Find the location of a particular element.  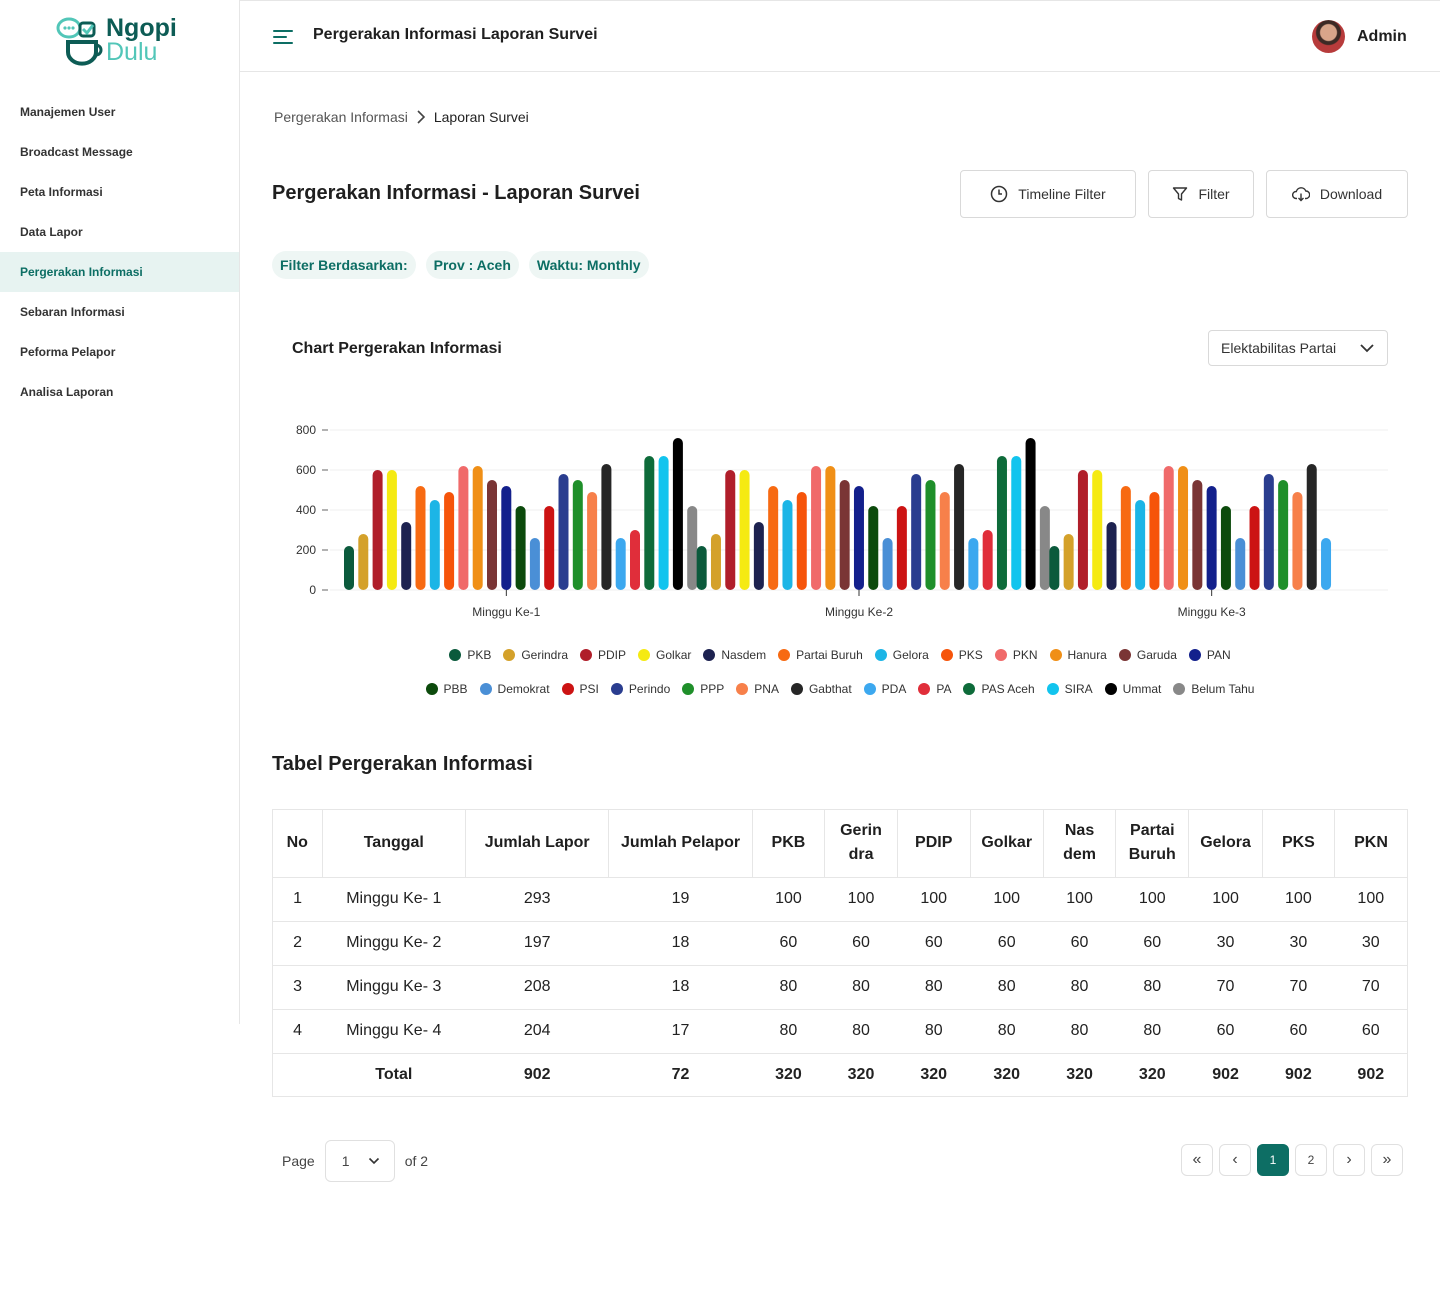

legend-item: Gelora is located at coordinates (901, 655).